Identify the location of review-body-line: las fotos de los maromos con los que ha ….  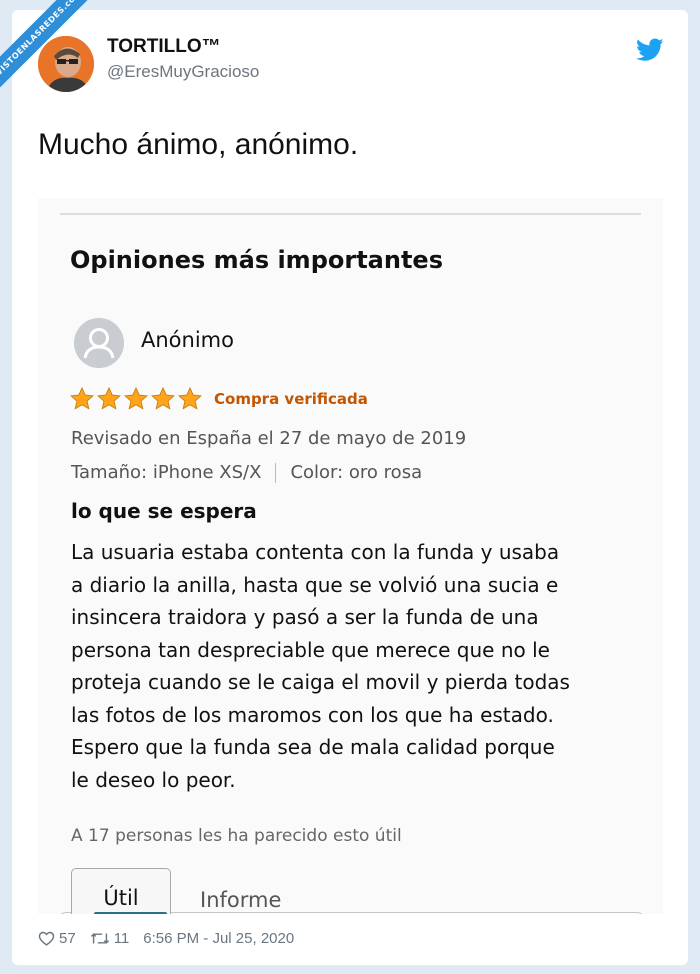
(312, 714).